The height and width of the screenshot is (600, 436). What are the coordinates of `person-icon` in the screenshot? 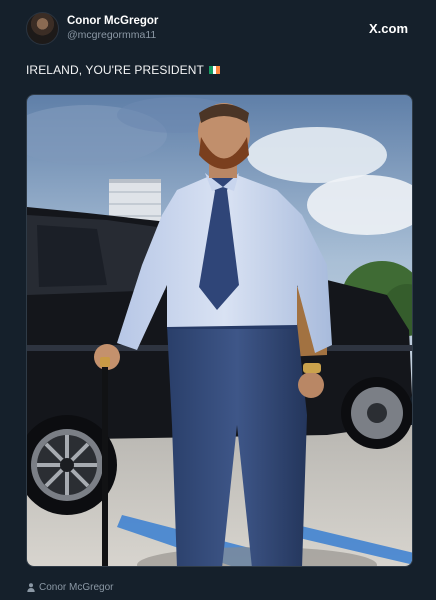 It's located at (31, 587).